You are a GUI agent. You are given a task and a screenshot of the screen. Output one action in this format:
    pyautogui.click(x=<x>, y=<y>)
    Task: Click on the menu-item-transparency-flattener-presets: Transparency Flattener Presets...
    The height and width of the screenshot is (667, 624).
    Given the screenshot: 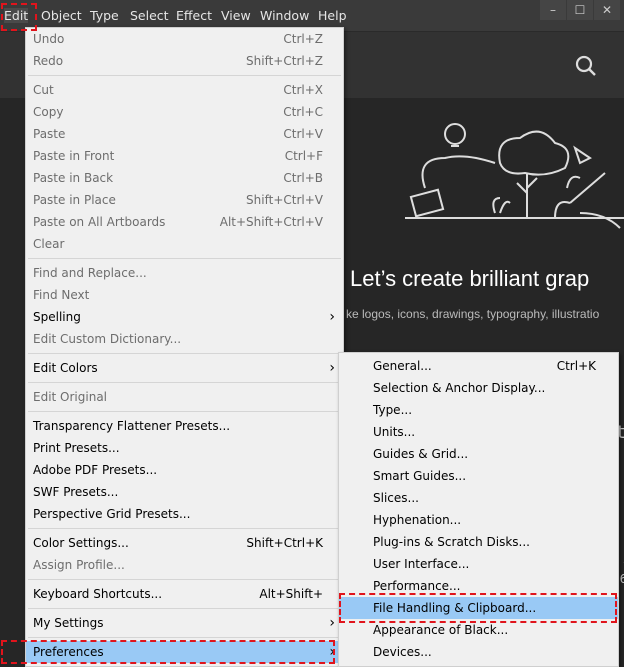 What is the action you would take?
    pyautogui.click(x=184, y=426)
    